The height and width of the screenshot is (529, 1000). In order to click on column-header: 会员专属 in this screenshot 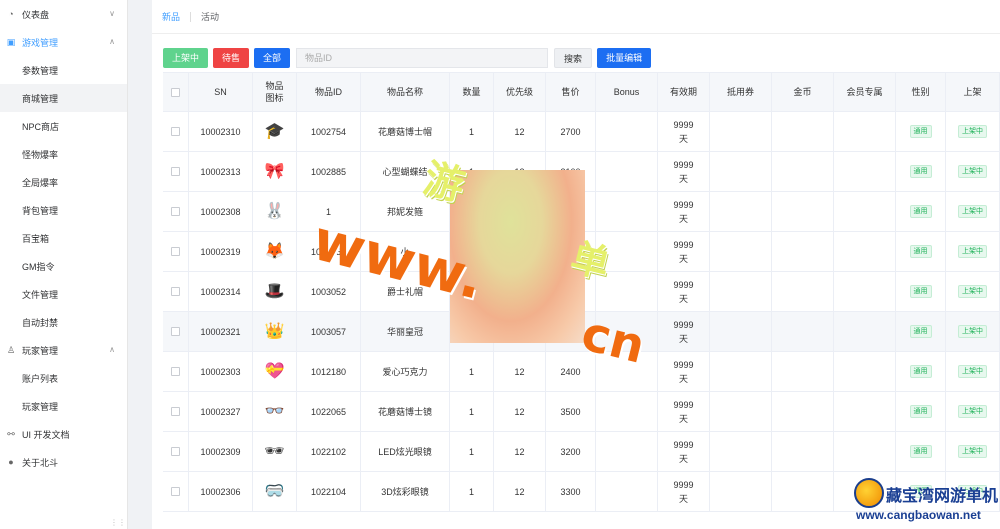, I will do `click(865, 92)`.